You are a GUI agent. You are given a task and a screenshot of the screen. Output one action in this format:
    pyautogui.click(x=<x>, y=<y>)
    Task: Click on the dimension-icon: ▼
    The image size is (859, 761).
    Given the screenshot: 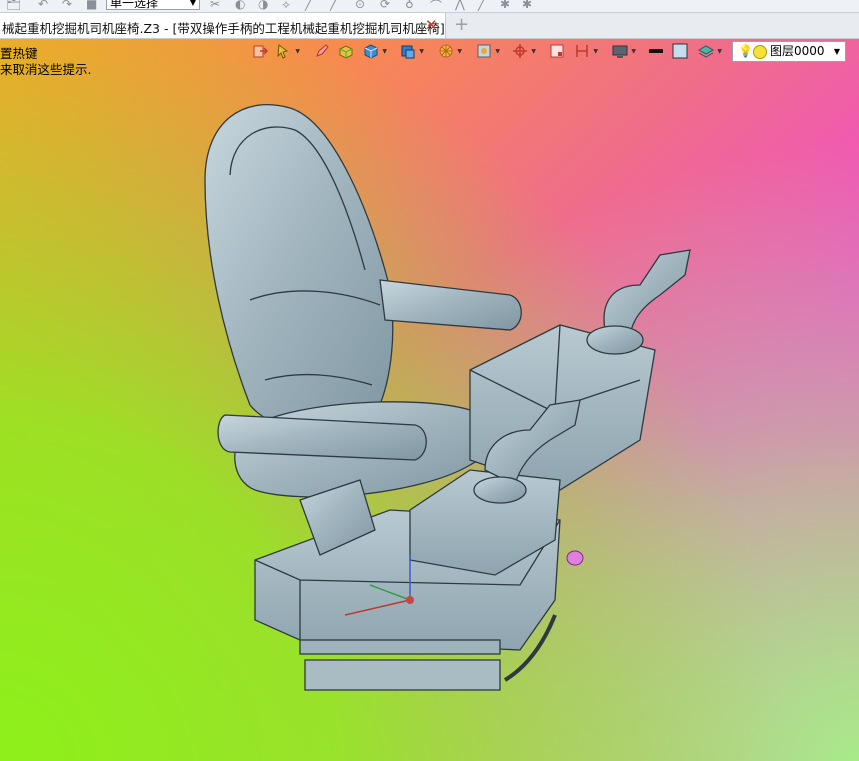 What is the action you would take?
    pyautogui.click(x=585, y=51)
    